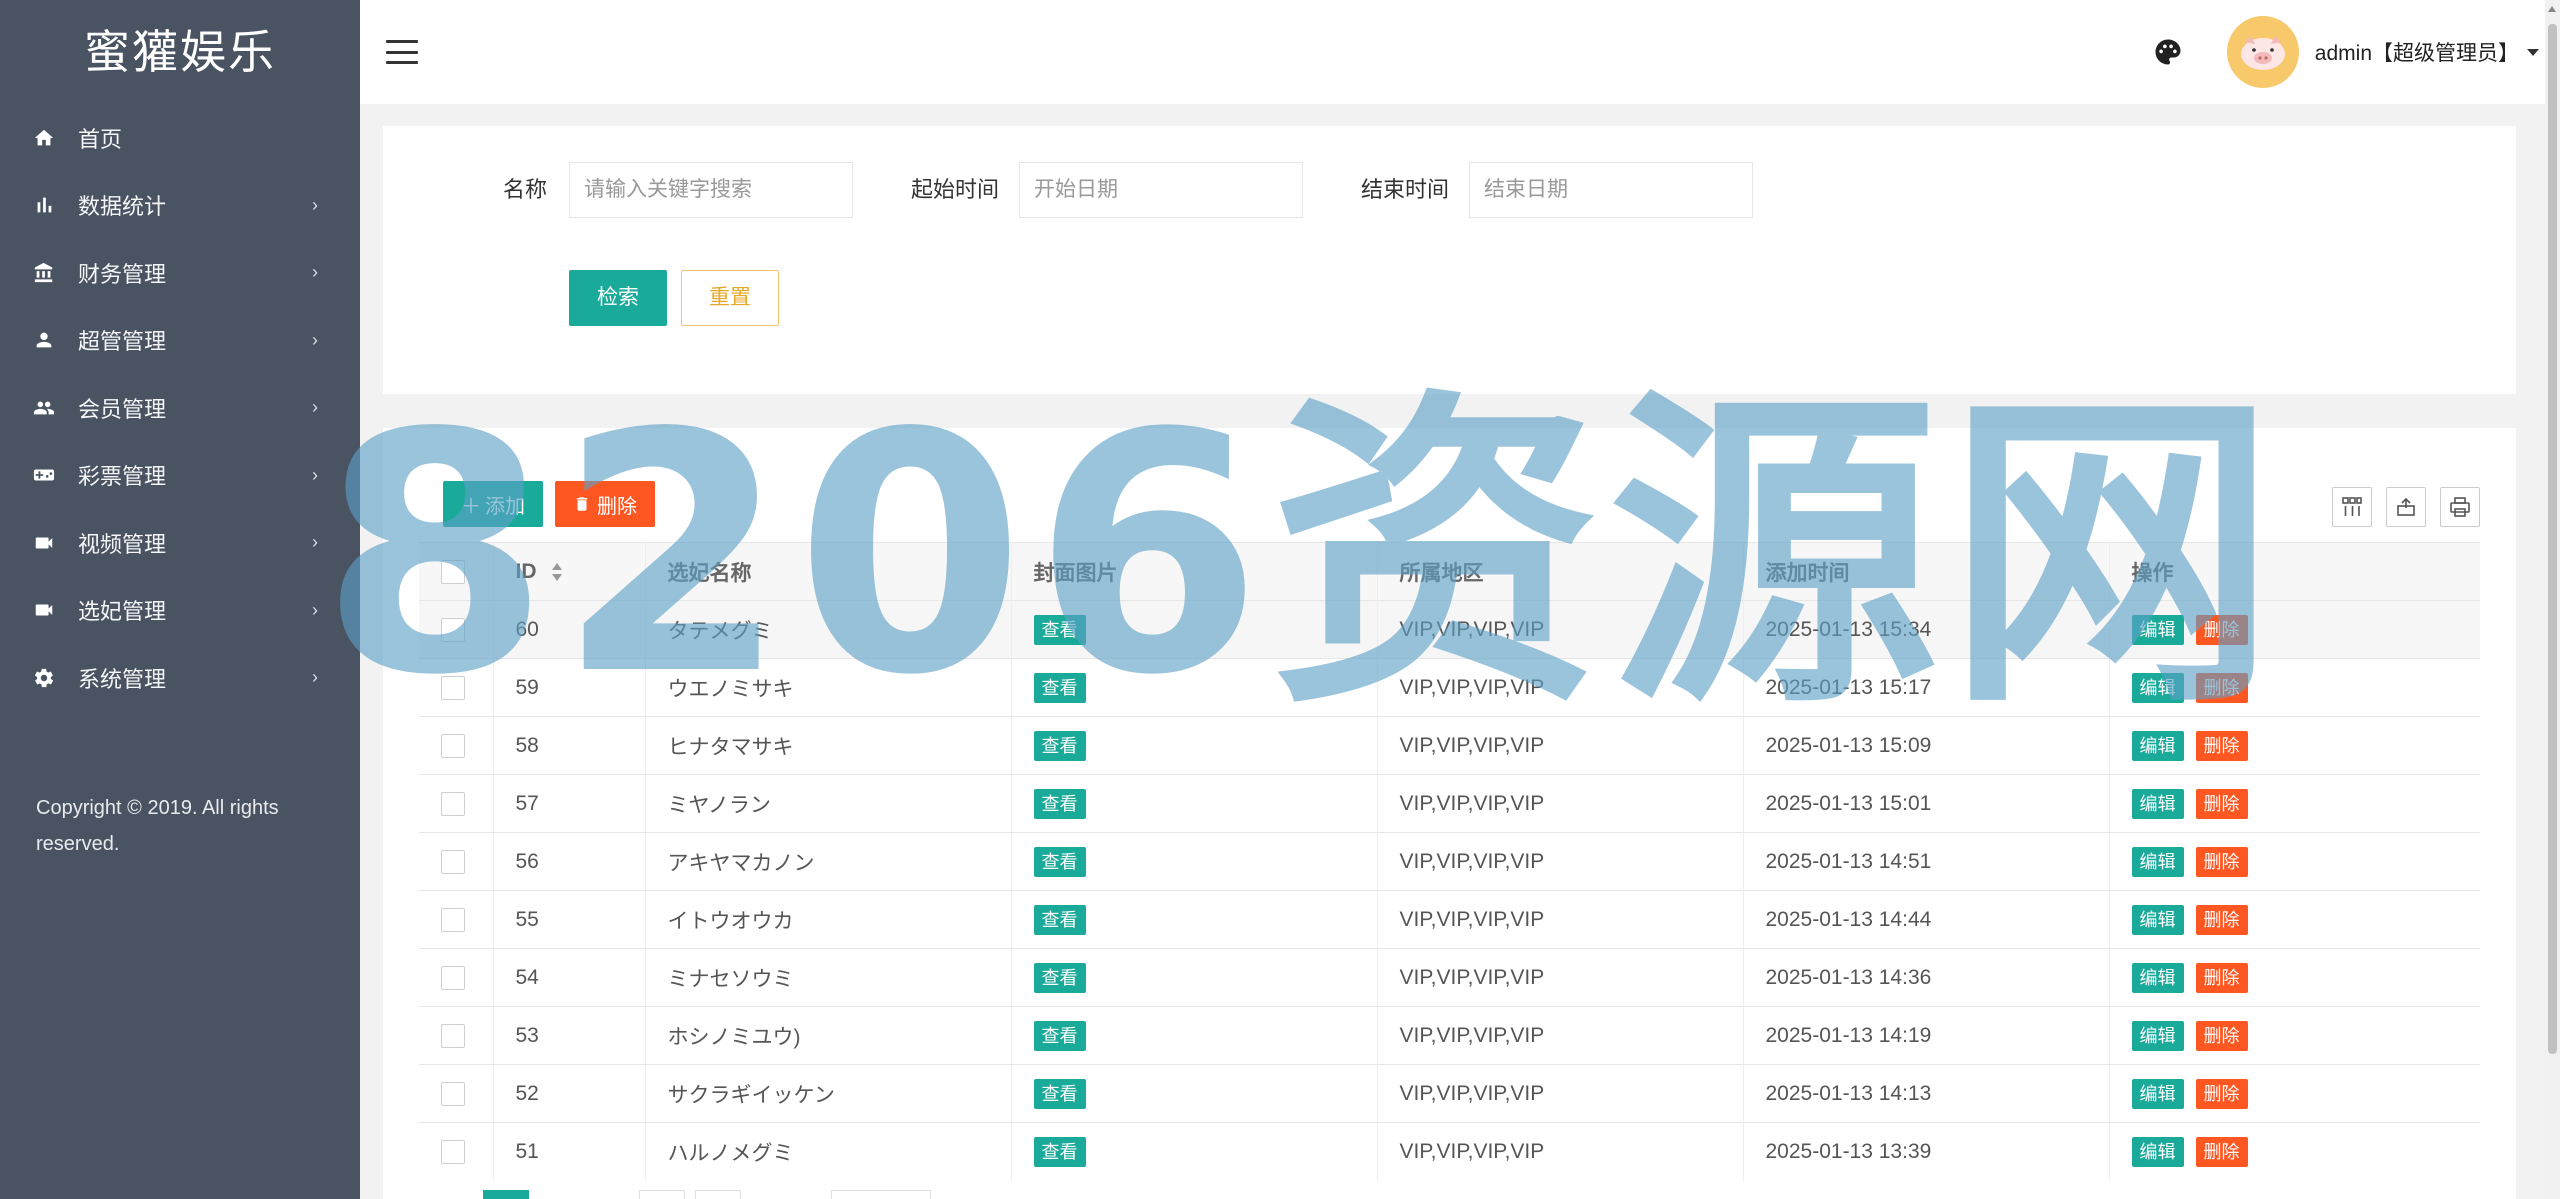 The image size is (2560, 1199). What do you see at coordinates (711, 190) in the screenshot?
I see `name-search-input: 请输入关键字搜索` at bounding box center [711, 190].